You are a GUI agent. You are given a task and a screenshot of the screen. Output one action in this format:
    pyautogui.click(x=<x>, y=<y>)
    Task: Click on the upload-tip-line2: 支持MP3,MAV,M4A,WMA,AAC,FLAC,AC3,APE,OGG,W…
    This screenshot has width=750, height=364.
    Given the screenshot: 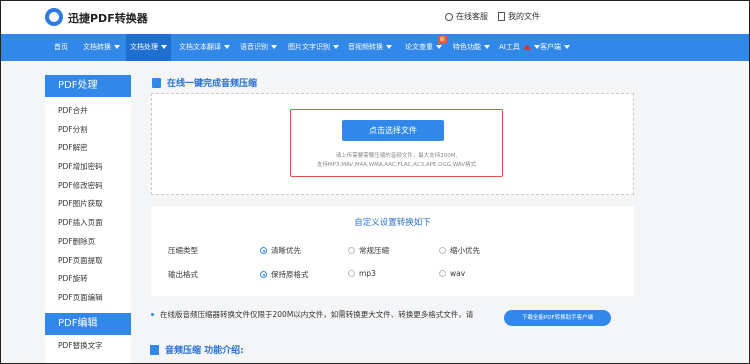 What is the action you would take?
    pyautogui.click(x=396, y=165)
    